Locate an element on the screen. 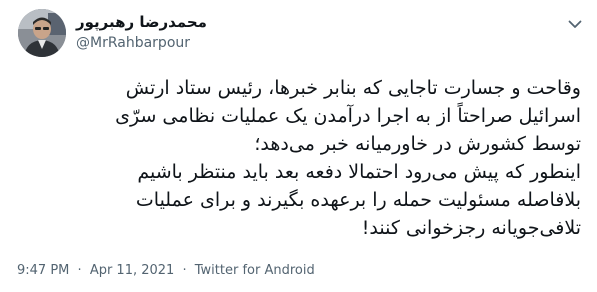 The image size is (597, 292). profile-photo-icon is located at coordinates (42, 33).